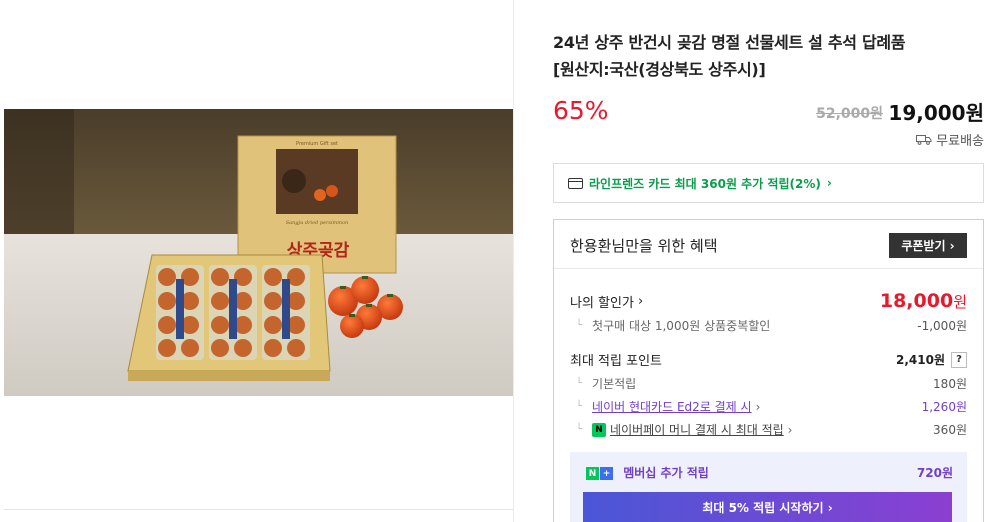  I want to click on membership-label-wrap: N + 멤버십 추가 적립, so click(647, 472).